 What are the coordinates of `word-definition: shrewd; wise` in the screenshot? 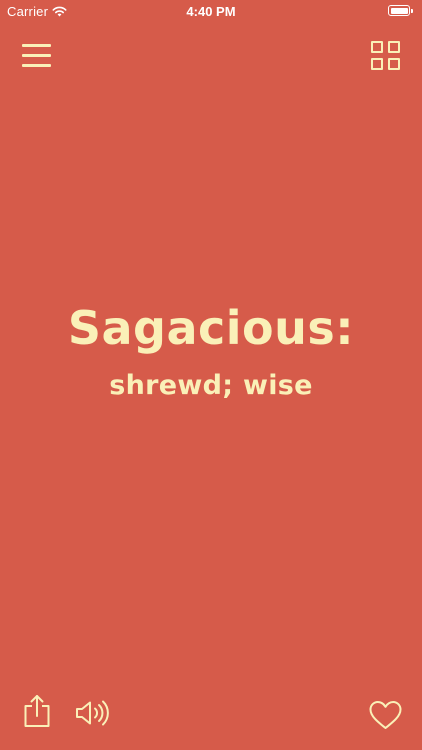 It's located at (211, 385).